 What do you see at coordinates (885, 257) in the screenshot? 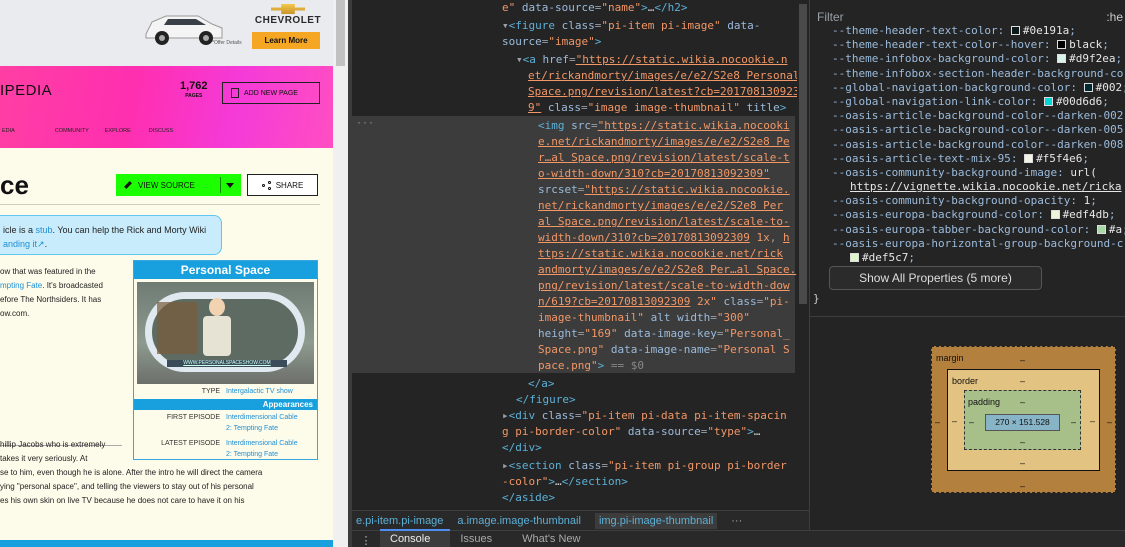
I see `css-property-value: #def5c7` at bounding box center [885, 257].